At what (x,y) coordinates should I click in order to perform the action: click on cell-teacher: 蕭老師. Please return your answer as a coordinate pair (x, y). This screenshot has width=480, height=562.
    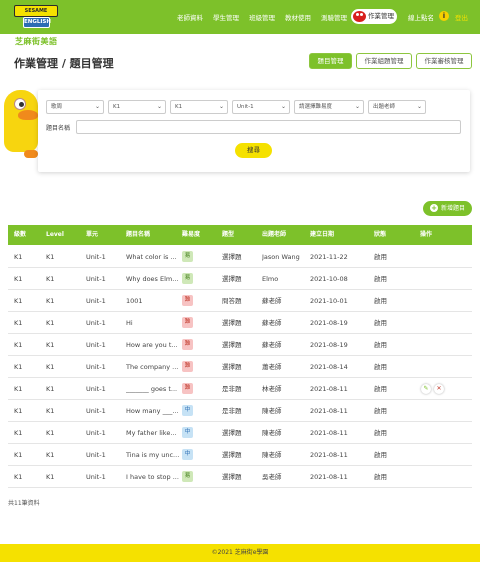
    Looking at the image, I should click on (272, 367).